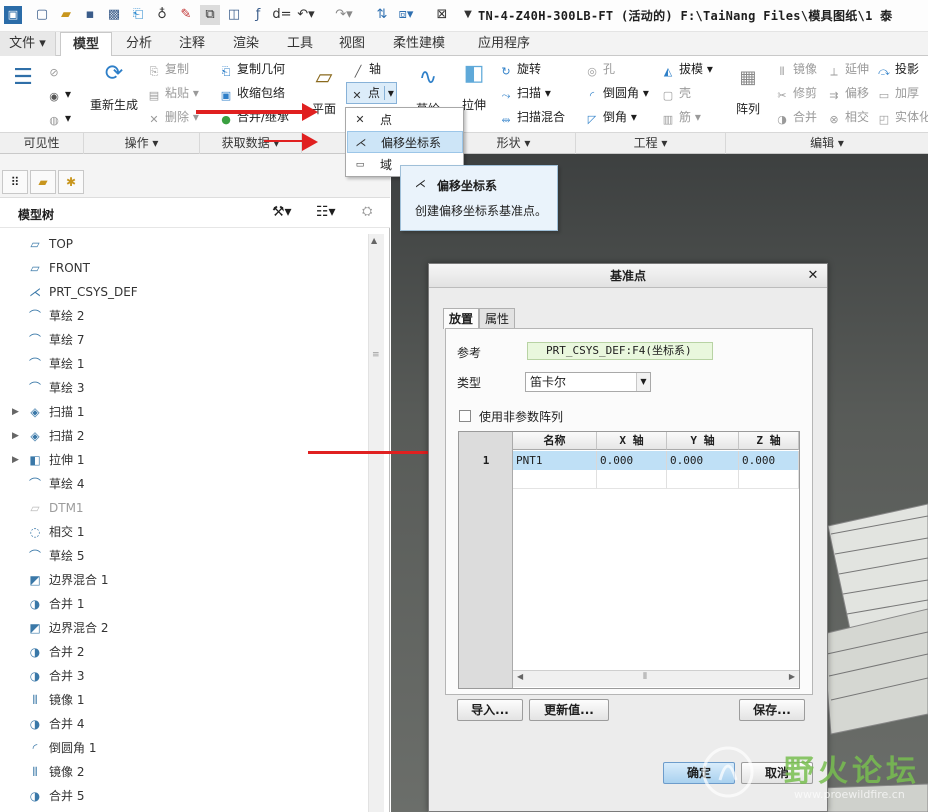 Image resolution: width=928 pixels, height=812 pixels. Describe the element at coordinates (847, 117) in the screenshot. I see `intersect-button: ⊗ 相交` at that location.